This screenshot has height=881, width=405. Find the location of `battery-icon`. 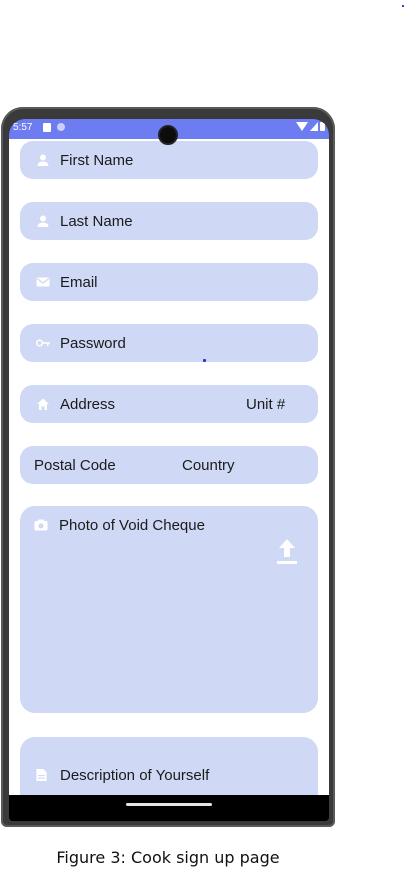

battery-icon is located at coordinates (322, 126).